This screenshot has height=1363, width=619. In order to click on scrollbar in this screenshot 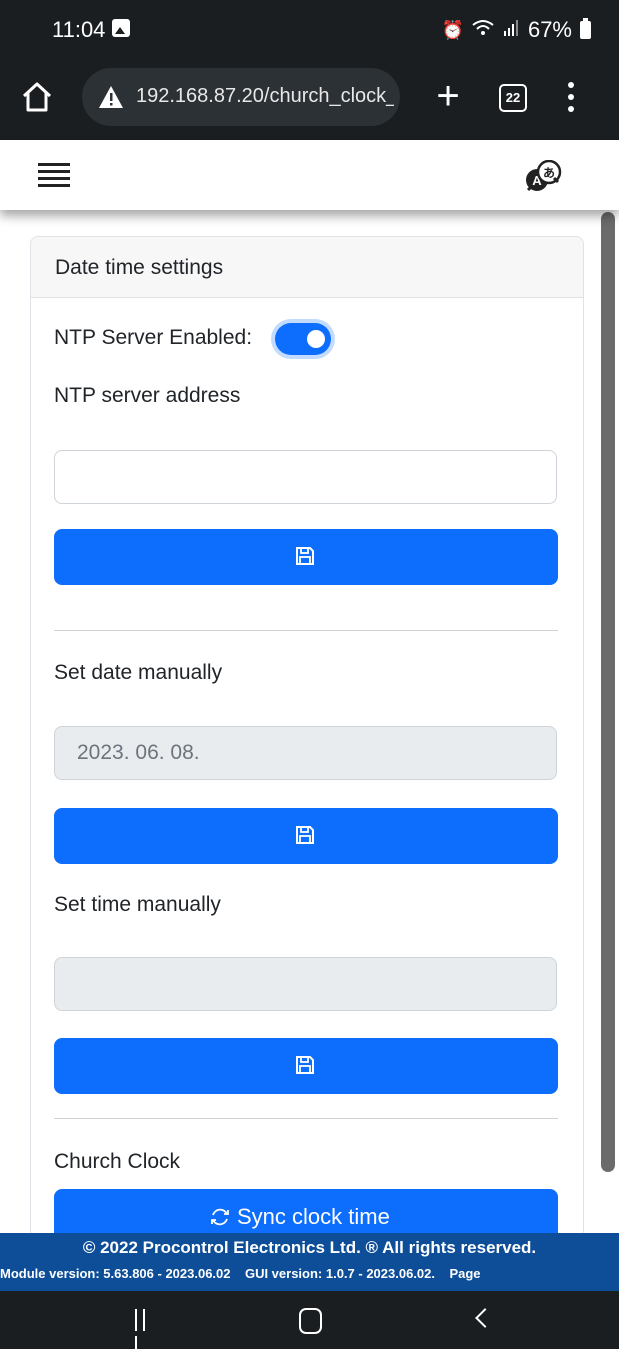, I will do `click(608, 692)`.